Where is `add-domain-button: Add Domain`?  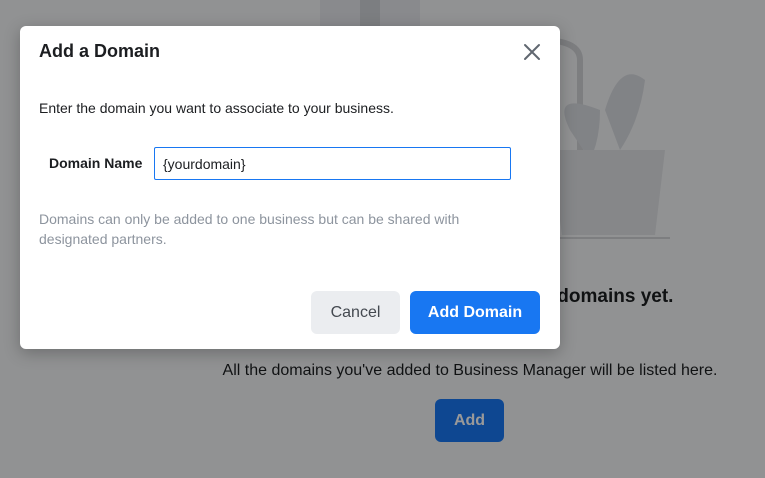
add-domain-button: Add Domain is located at coordinates (475, 312).